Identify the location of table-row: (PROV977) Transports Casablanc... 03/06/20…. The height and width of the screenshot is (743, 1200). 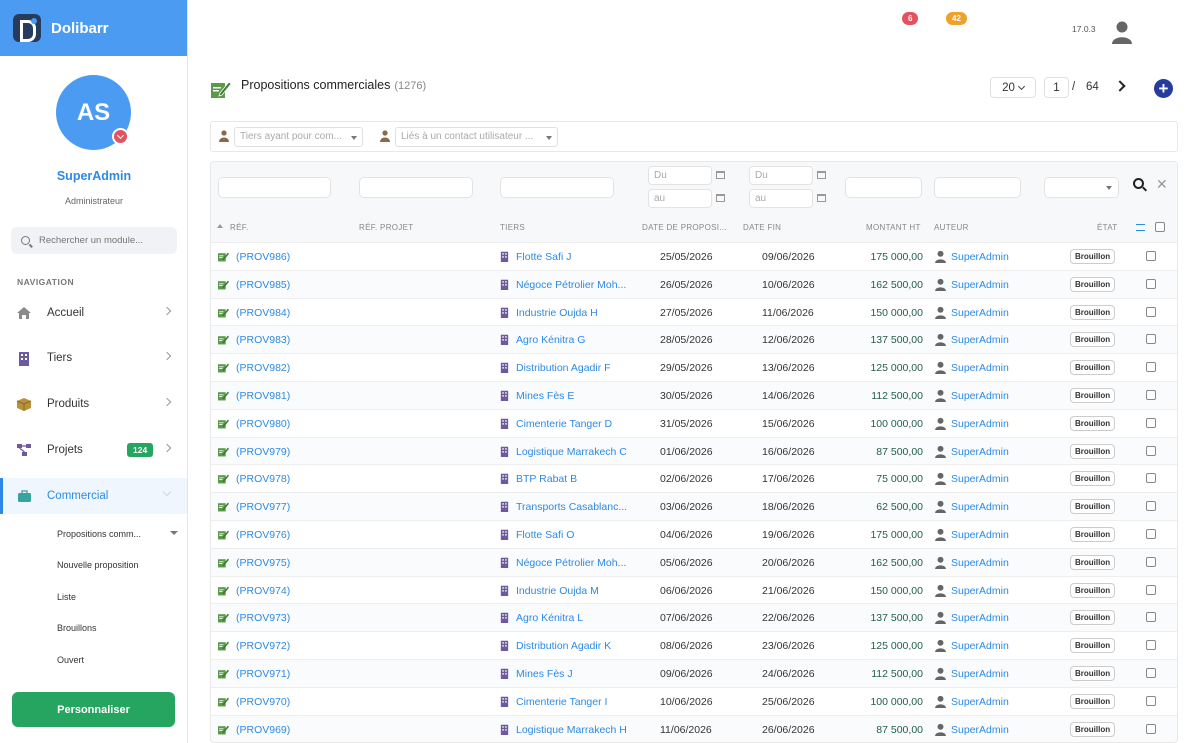
(694, 506).